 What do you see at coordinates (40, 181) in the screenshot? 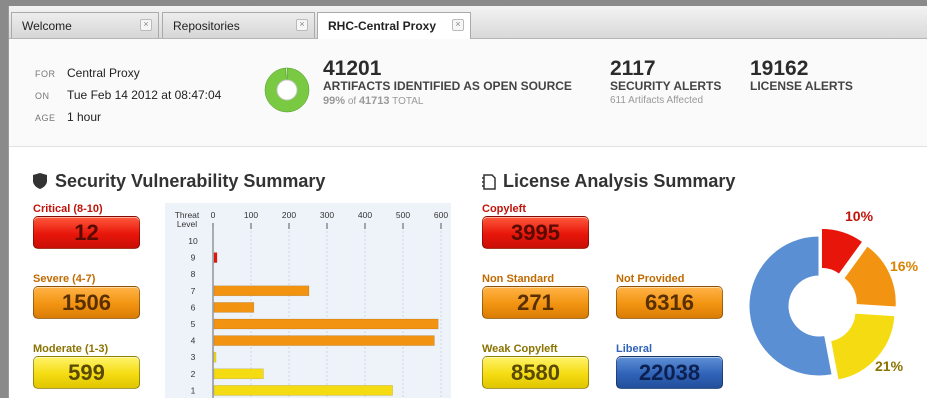
I see `shield-icon` at bounding box center [40, 181].